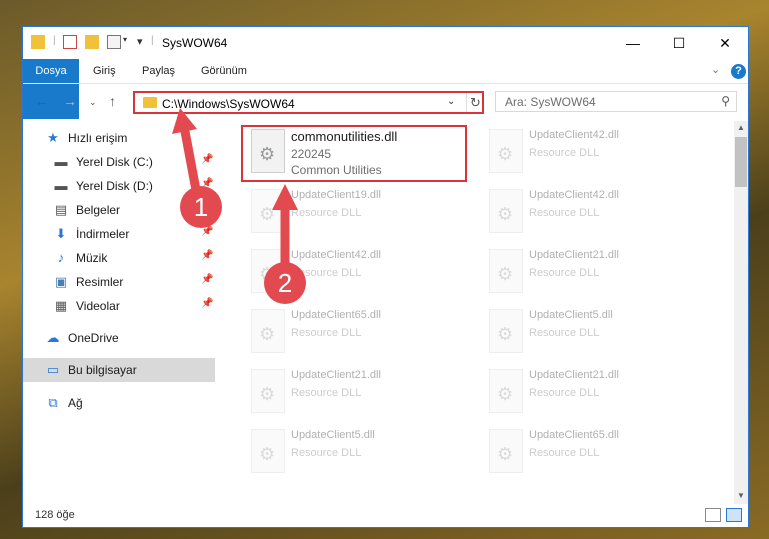 This screenshot has height=539, width=769. What do you see at coordinates (201, 207) in the screenshot?
I see `step-1-callout: 1` at bounding box center [201, 207].